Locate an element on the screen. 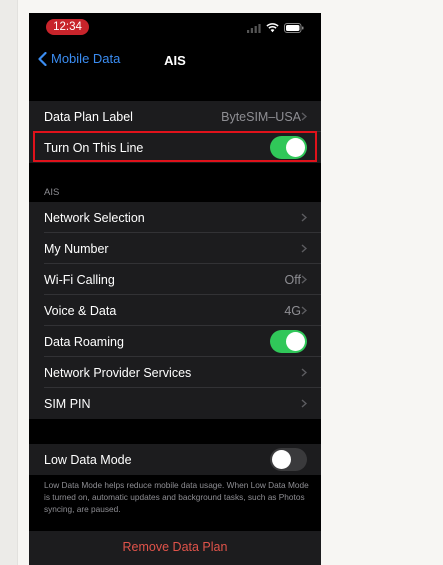  row-value: Off is located at coordinates (292, 279).